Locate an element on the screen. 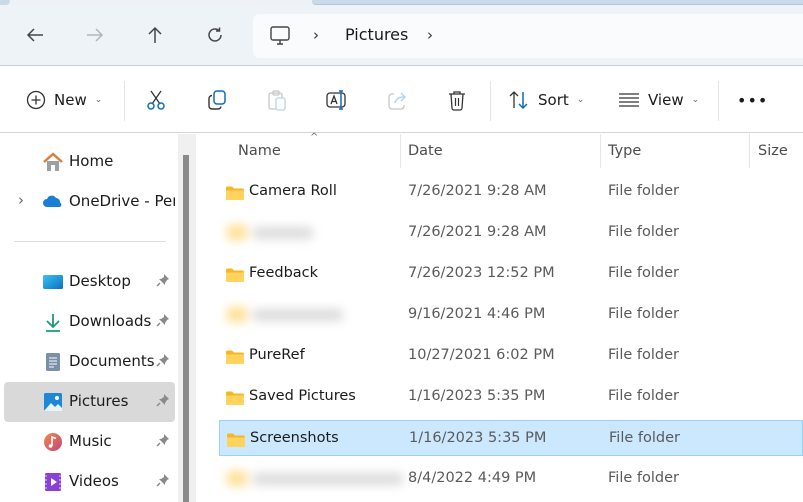 This screenshot has width=803, height=502. sidebar-item-music: Music is located at coordinates (89, 442).